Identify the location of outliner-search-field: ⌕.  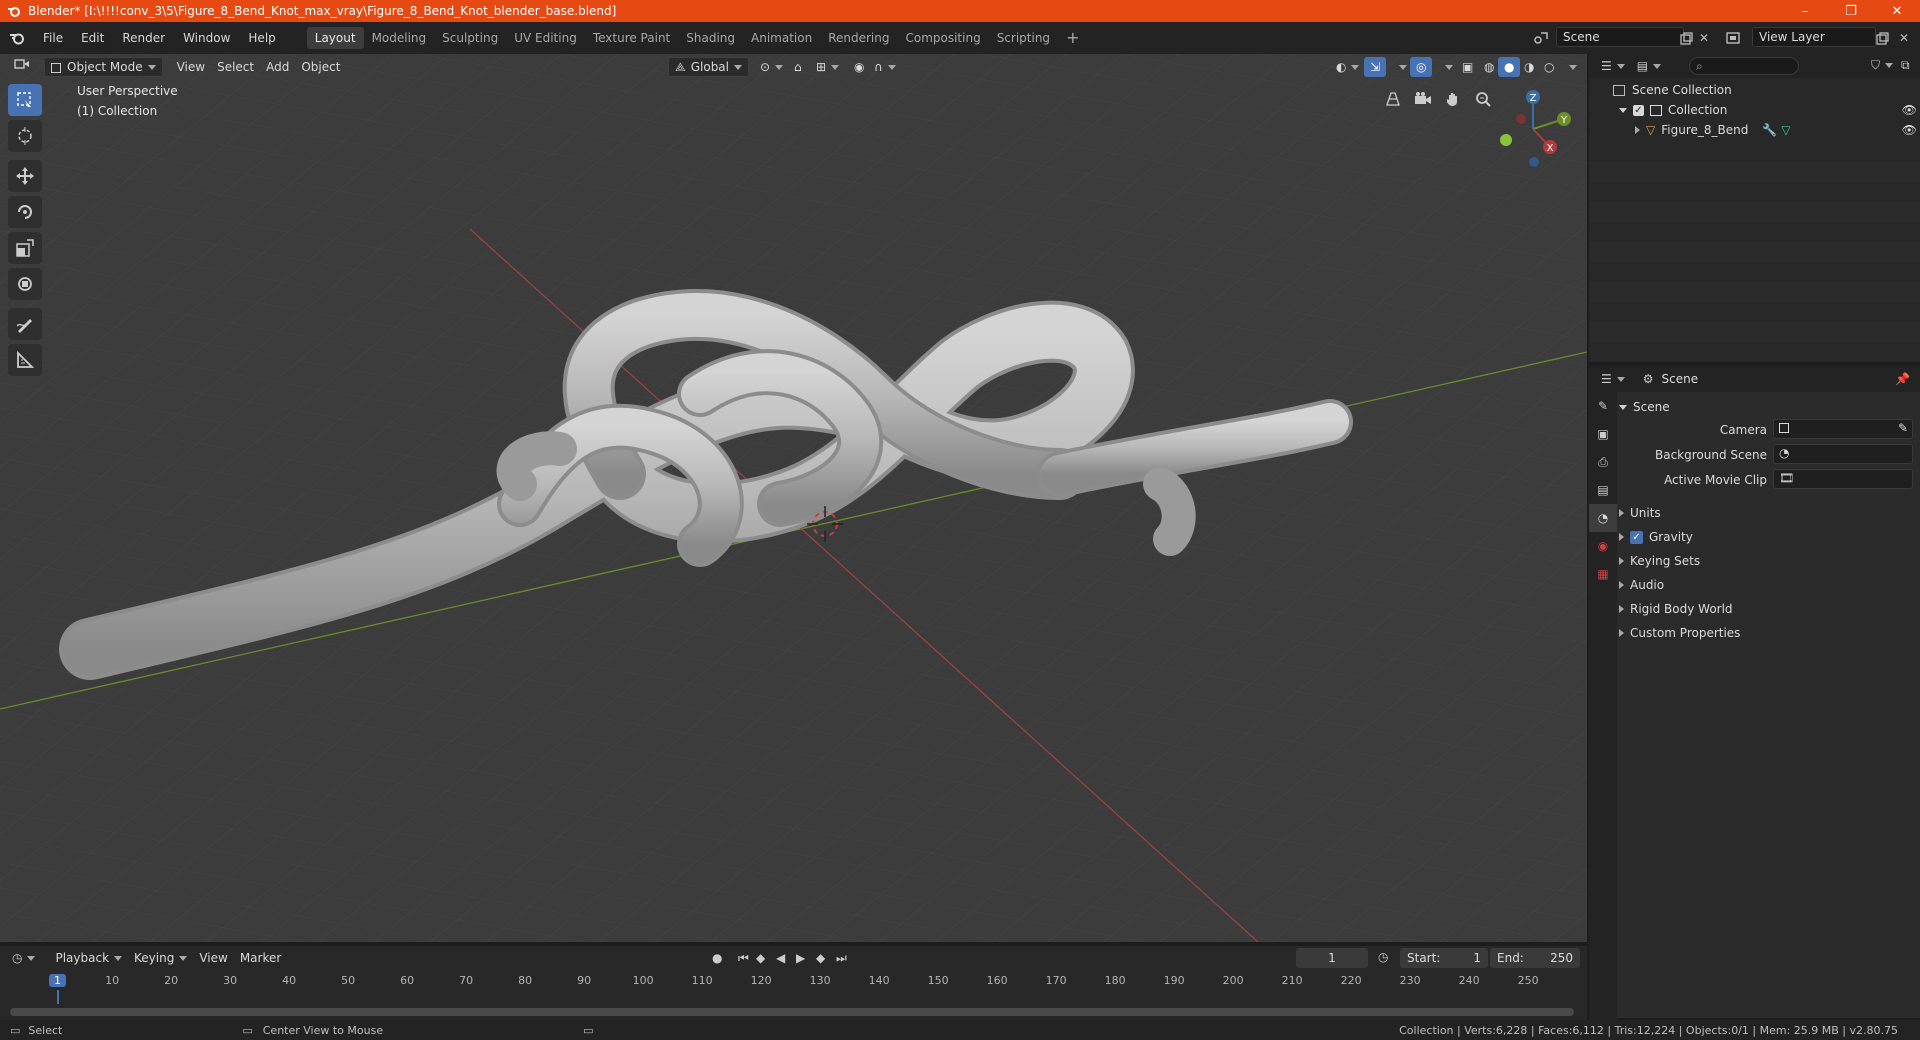
(1744, 66).